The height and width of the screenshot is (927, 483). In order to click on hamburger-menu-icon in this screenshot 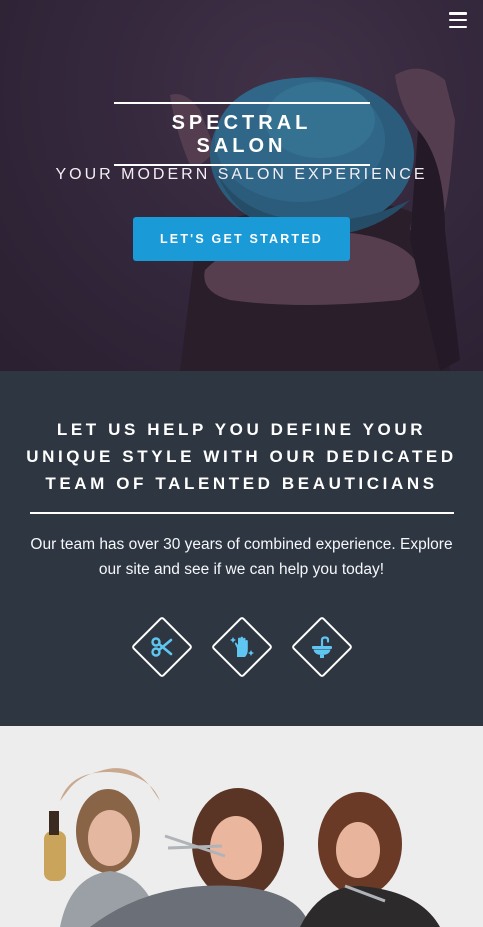, I will do `click(458, 20)`.